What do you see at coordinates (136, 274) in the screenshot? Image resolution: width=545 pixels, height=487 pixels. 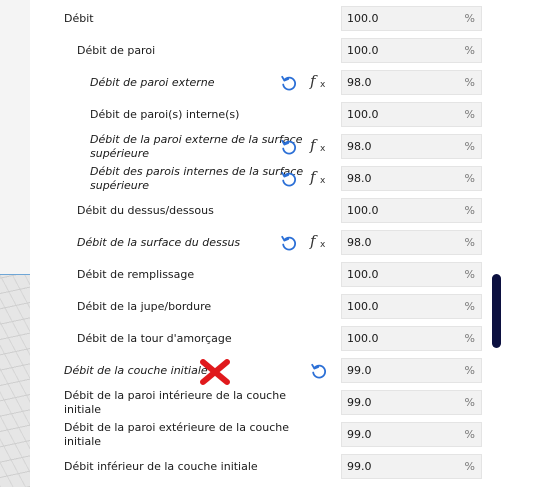 I see `setting-label: Débit de remplissage` at bounding box center [136, 274].